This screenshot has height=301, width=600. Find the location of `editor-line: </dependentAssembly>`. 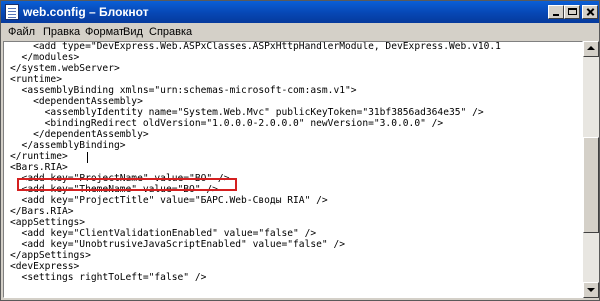

editor-line: </dependentAssembly> is located at coordinates (79, 134).